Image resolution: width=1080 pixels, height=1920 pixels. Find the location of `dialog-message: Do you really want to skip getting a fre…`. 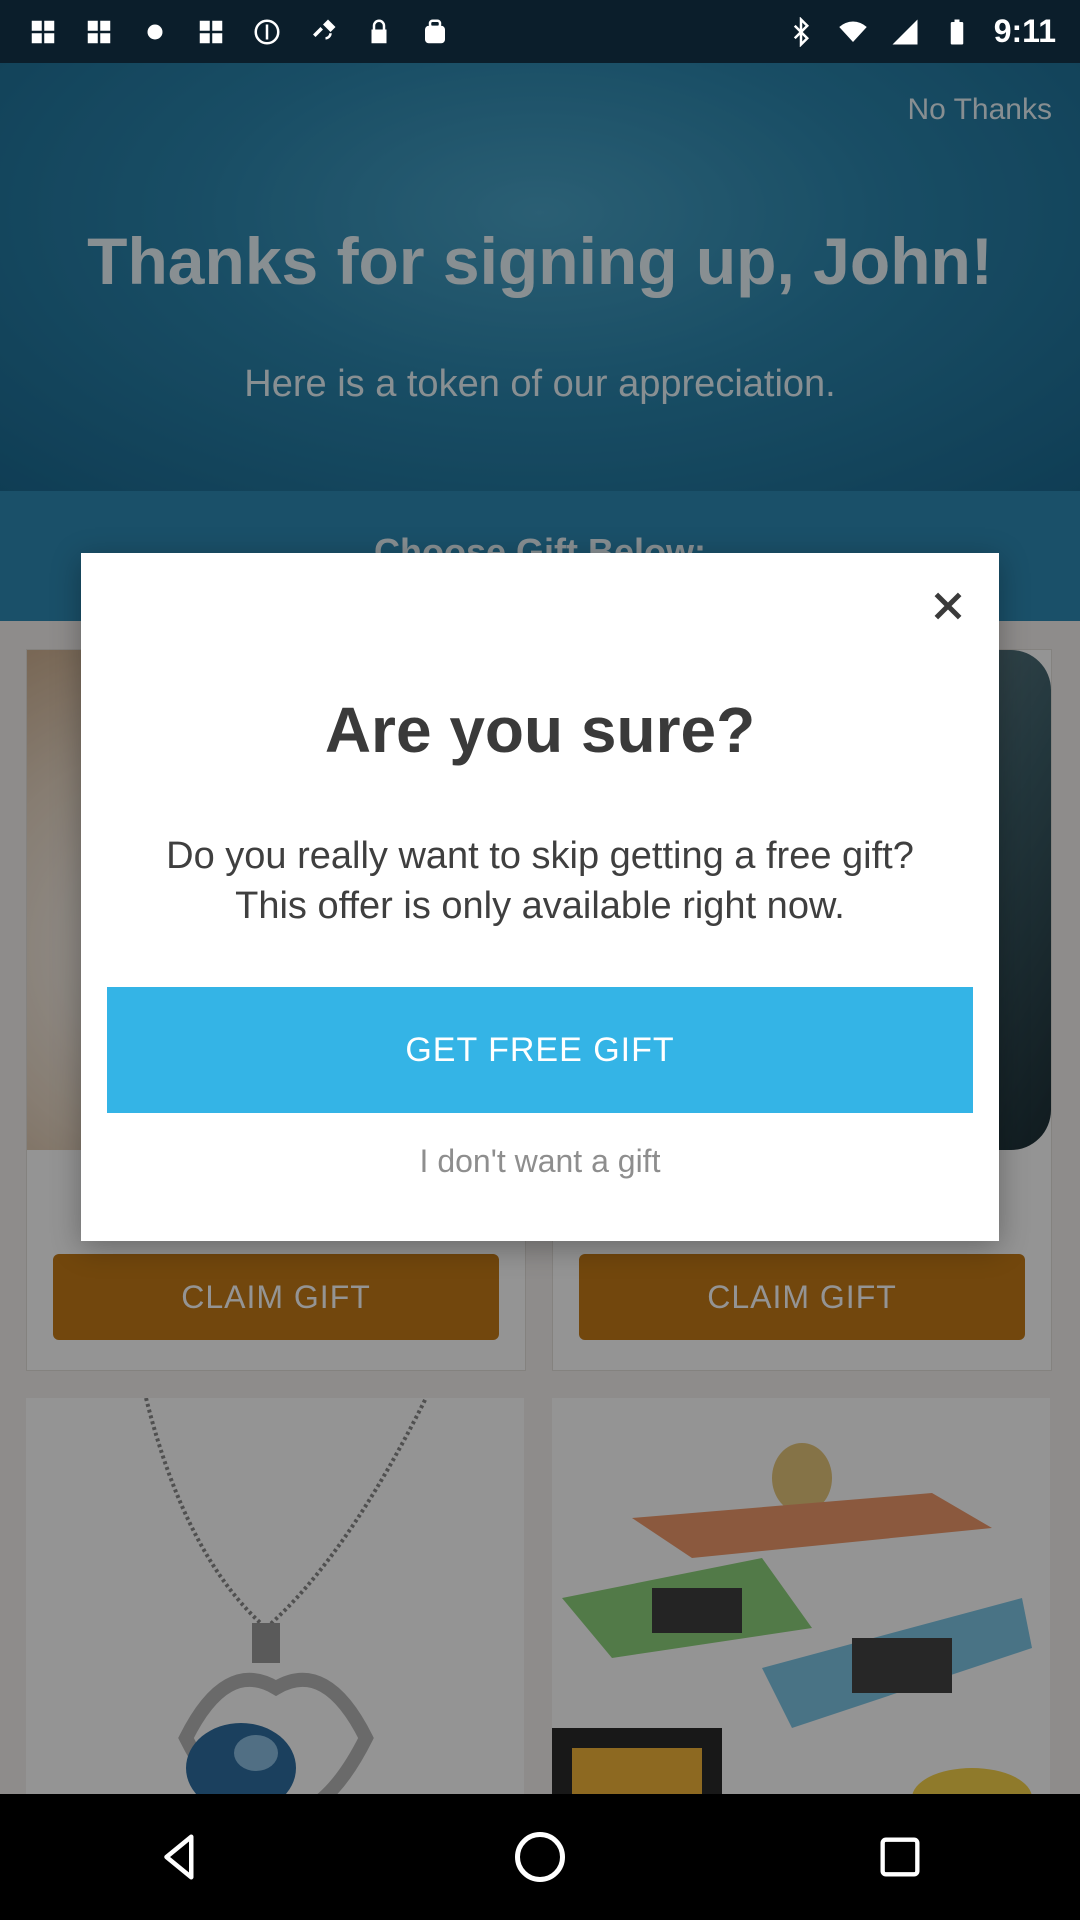

dialog-message: Do you really want to skip getting a fre… is located at coordinates (540, 881).